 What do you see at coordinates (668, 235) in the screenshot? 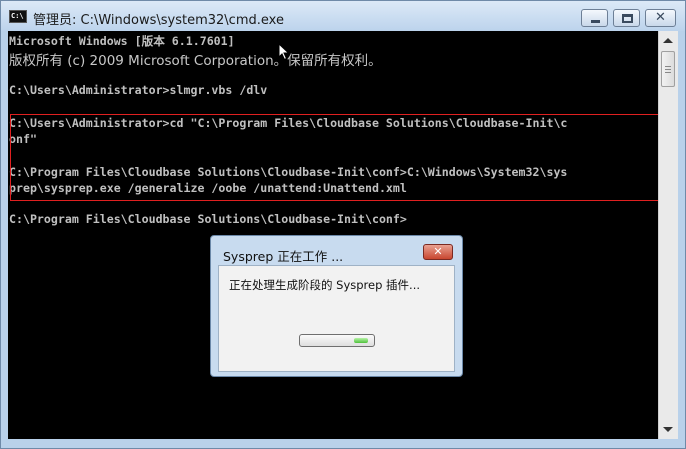
I see `vertical-scrollbar` at bounding box center [668, 235].